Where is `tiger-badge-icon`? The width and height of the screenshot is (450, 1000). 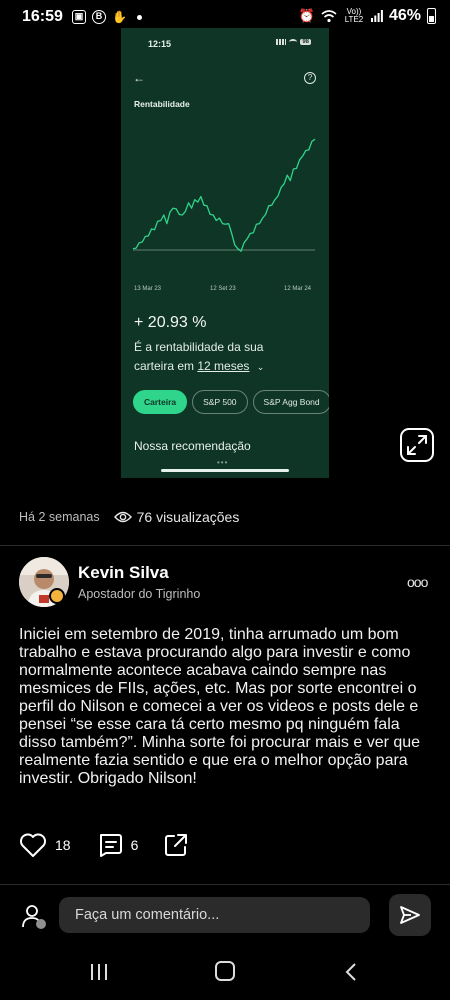
tiger-badge-icon is located at coordinates (57, 596).